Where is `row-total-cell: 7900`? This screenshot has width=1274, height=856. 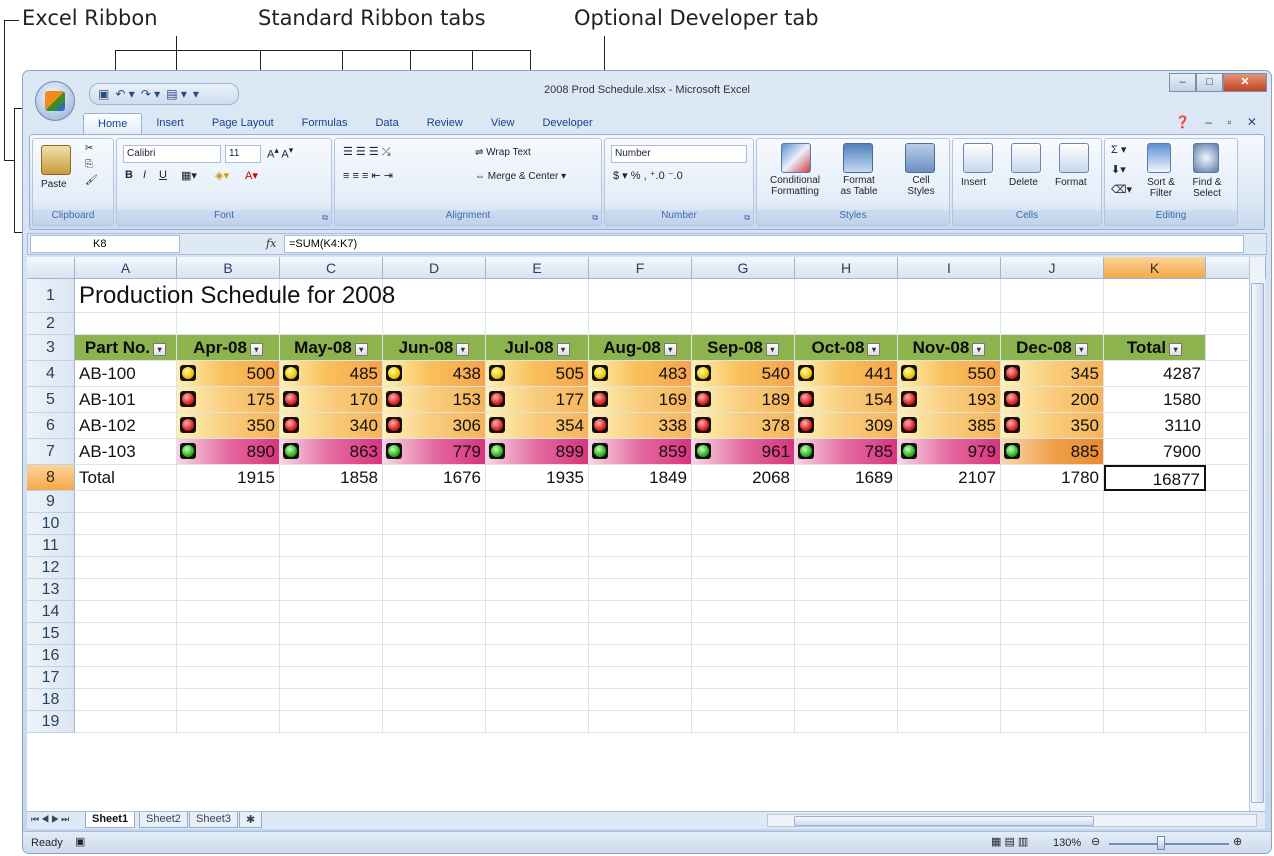
row-total-cell: 7900 is located at coordinates (1155, 452).